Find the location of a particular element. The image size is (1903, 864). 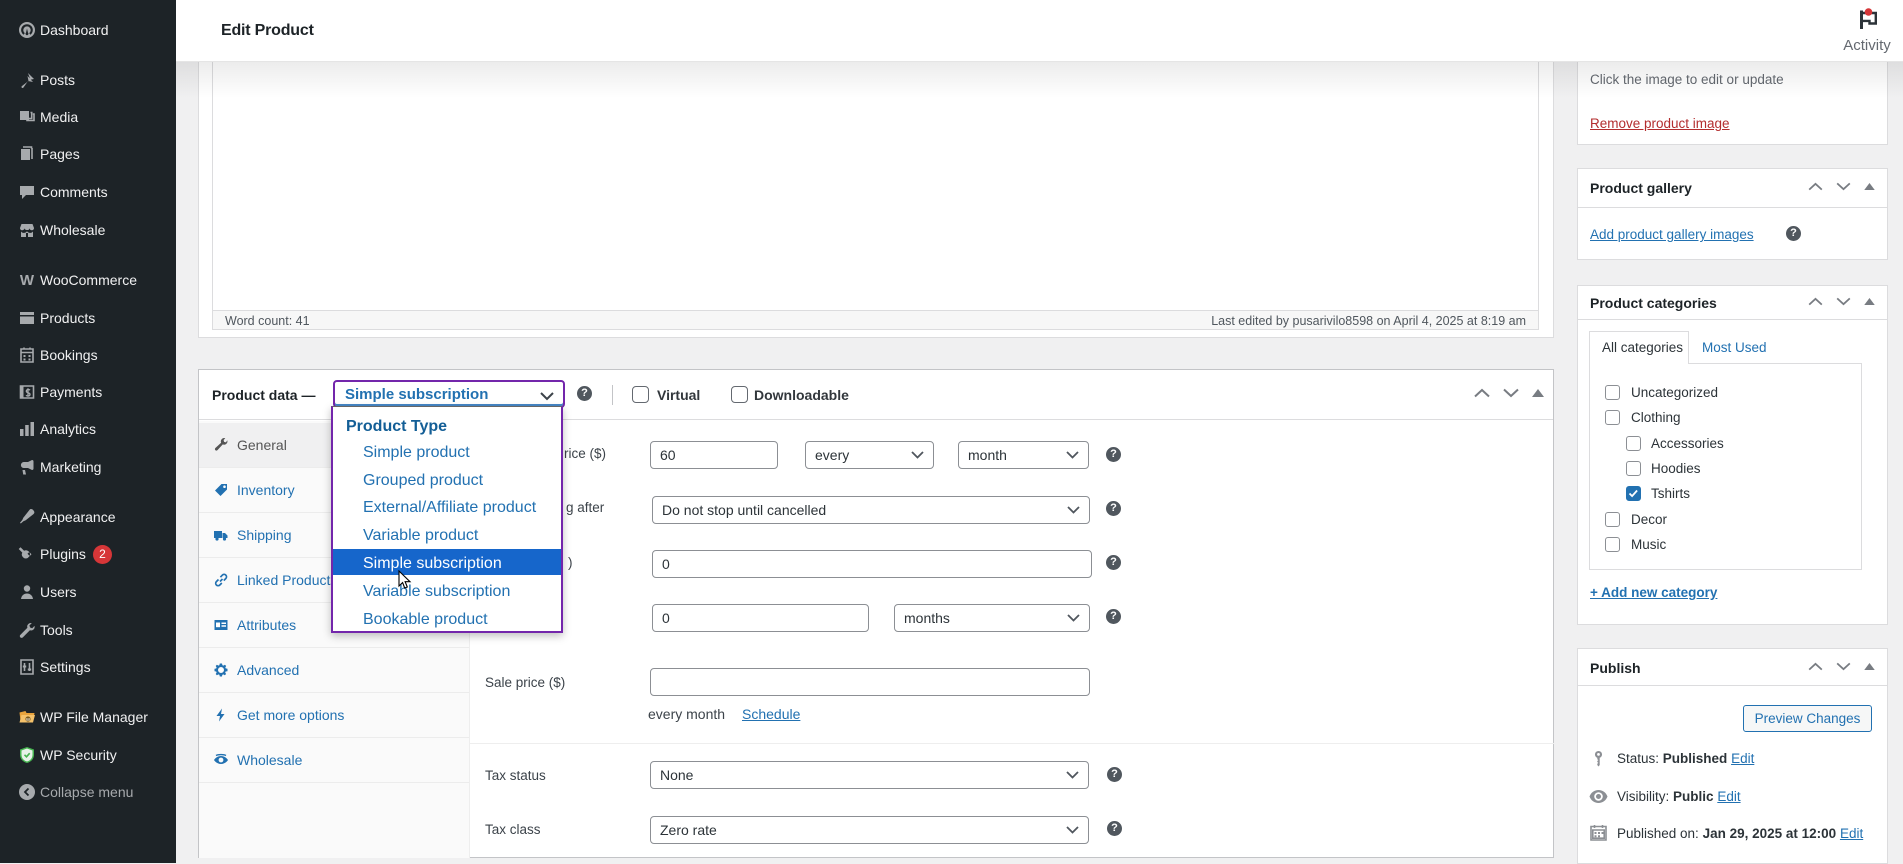

svg-text: W is located at coordinates (27, 280).